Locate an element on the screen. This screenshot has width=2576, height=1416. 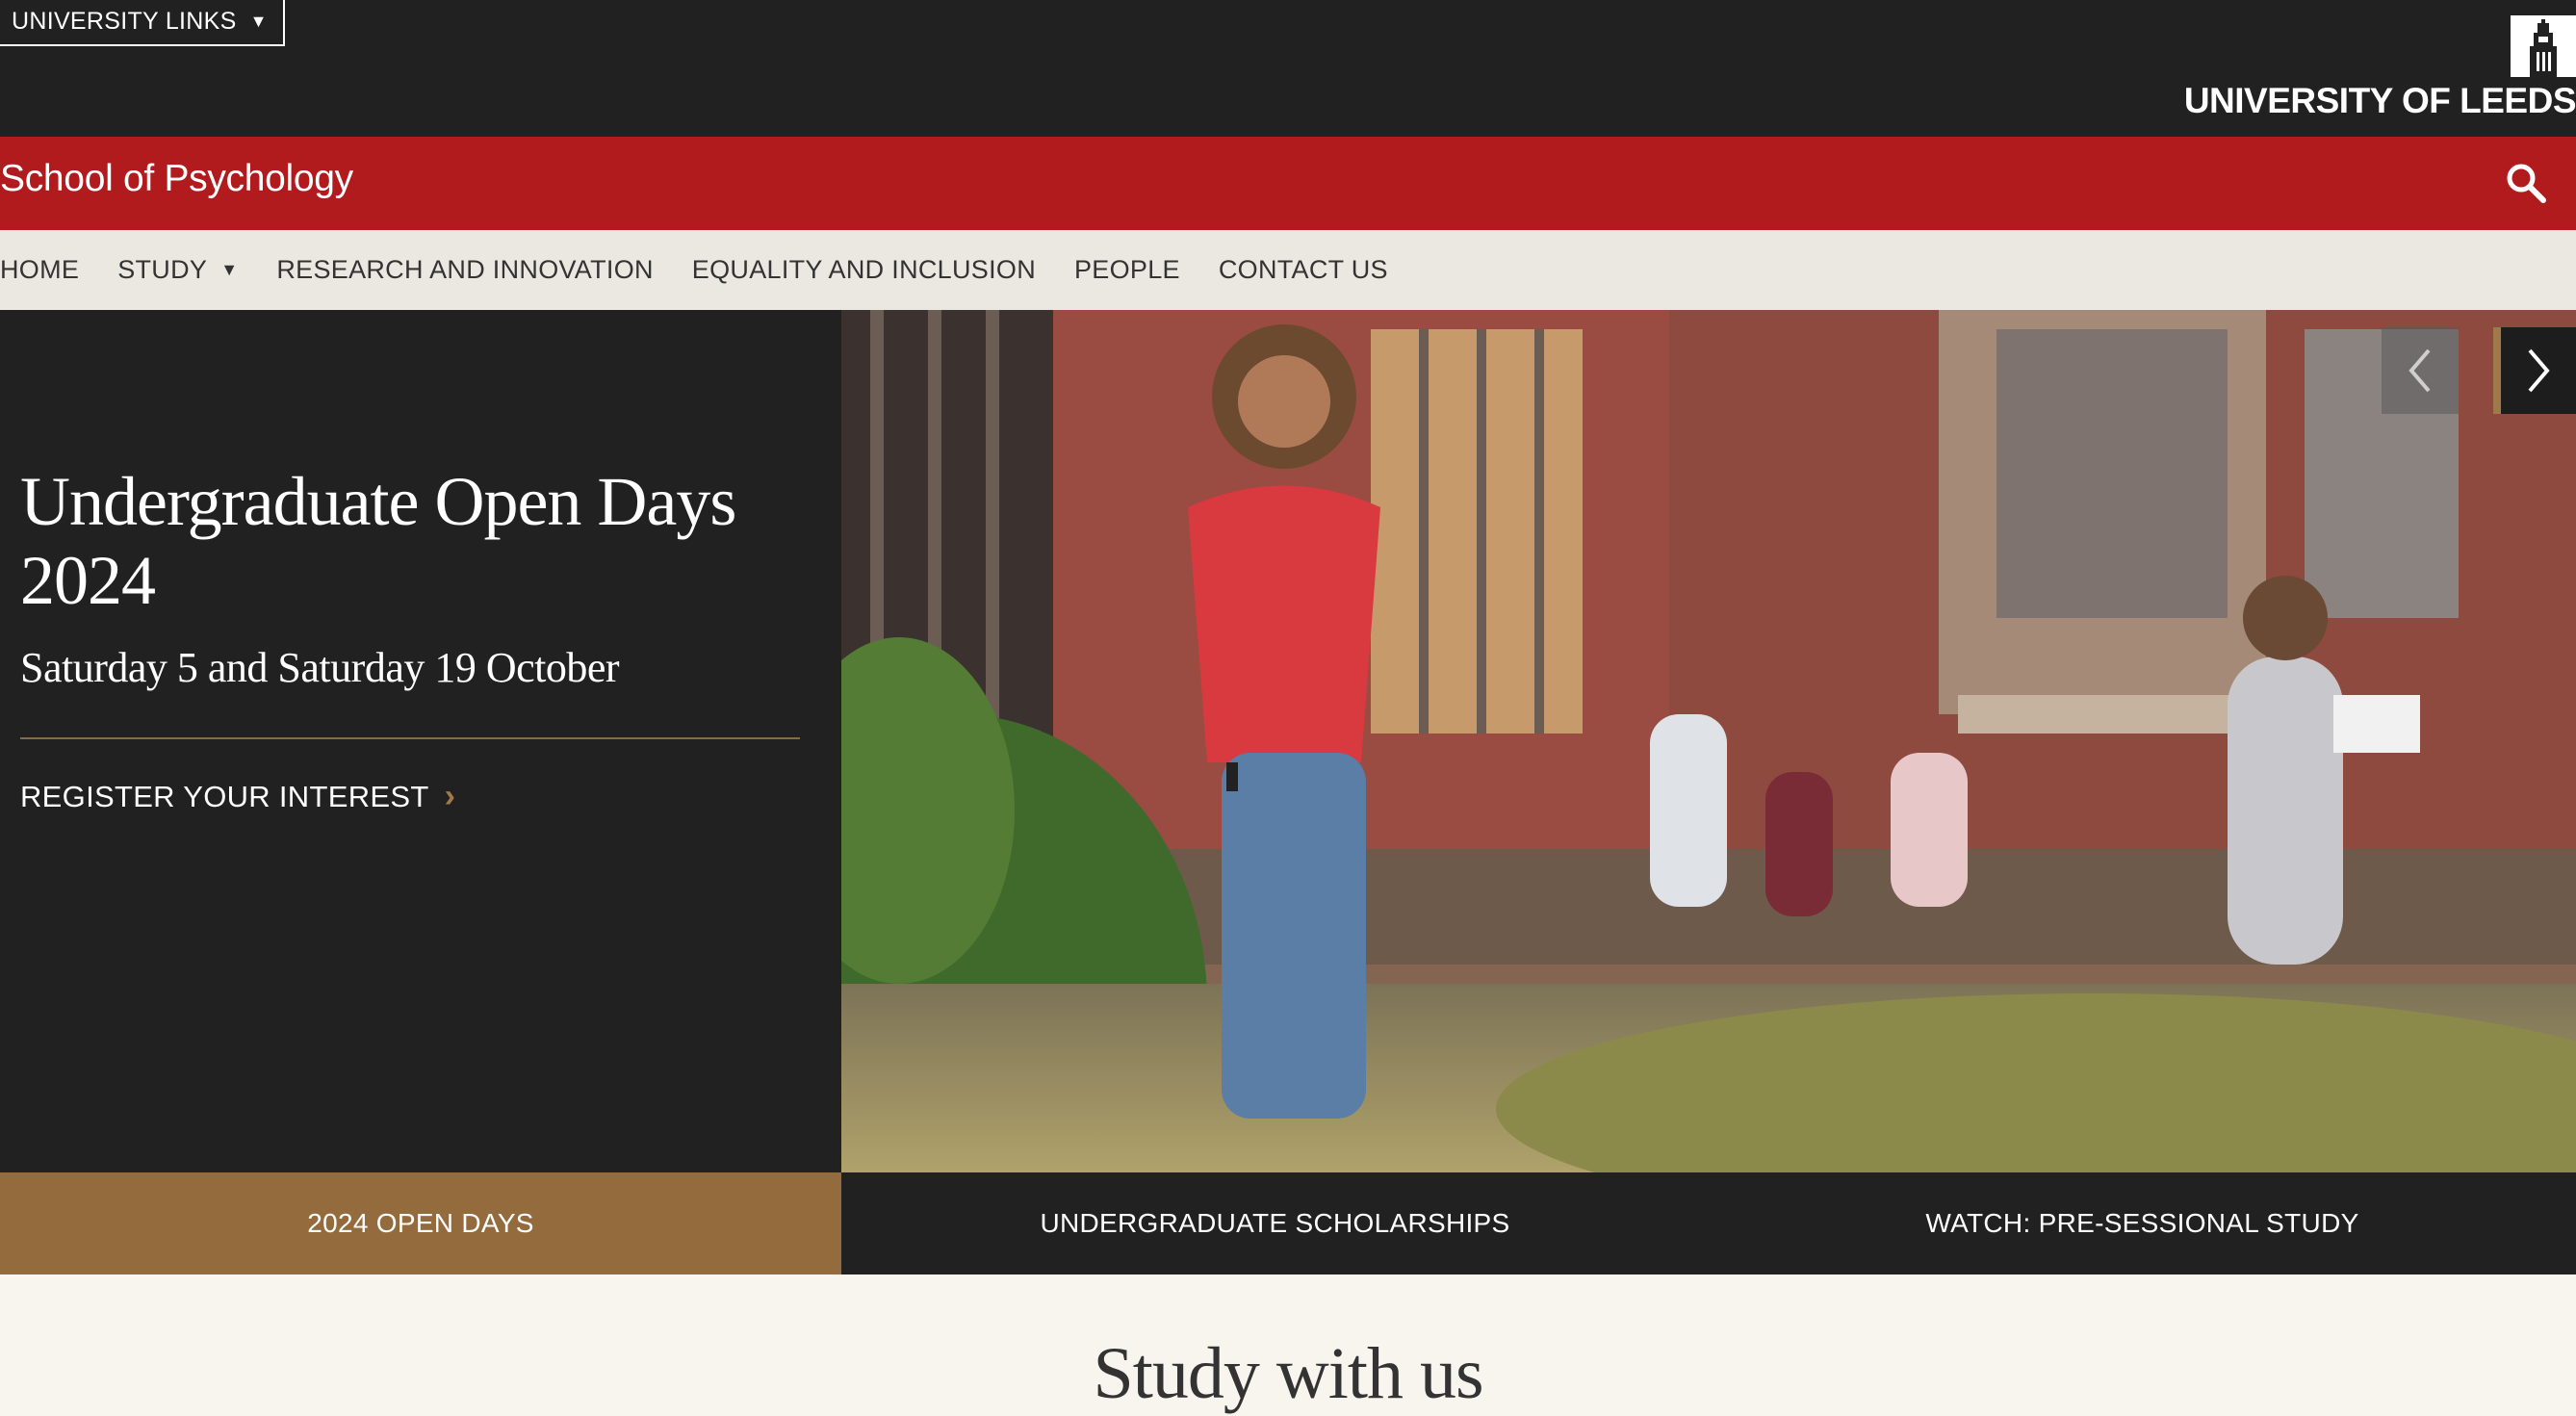
tab-label: WATCH: PRE-SESSIONAL STUDY is located at coordinates (2142, 1223).